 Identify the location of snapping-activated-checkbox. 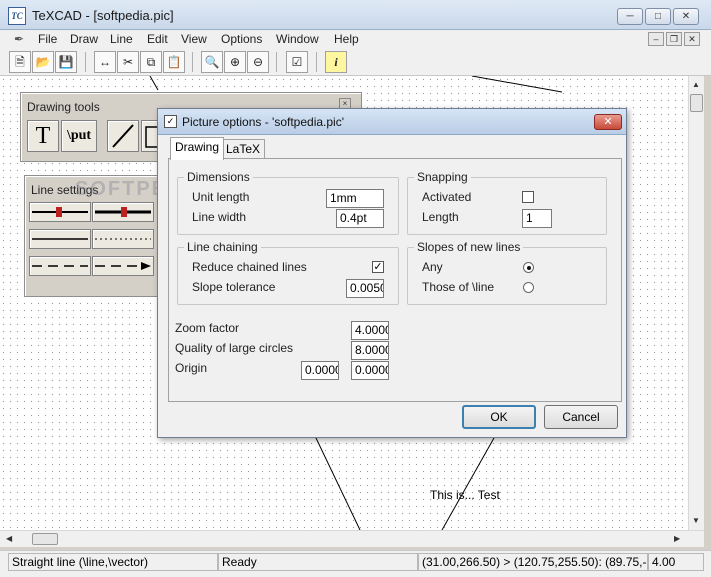
(528, 197).